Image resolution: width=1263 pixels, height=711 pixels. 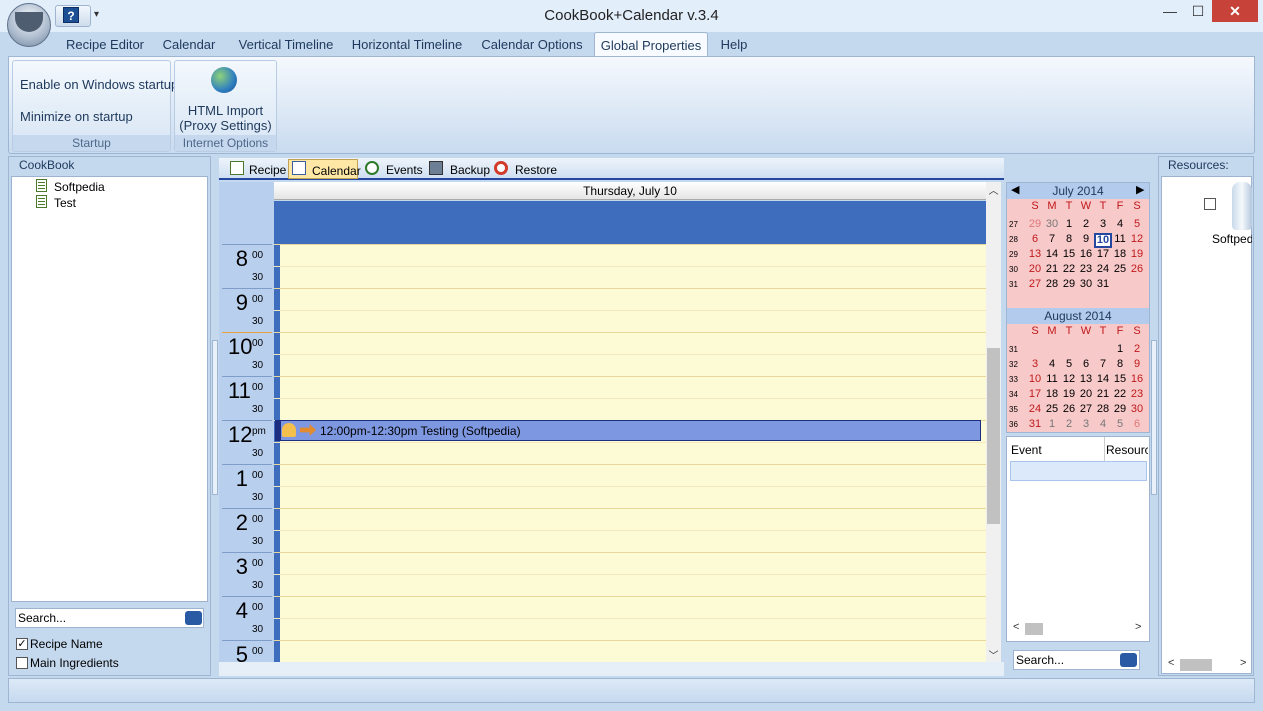 What do you see at coordinates (1198, 11) in the screenshot?
I see `maximize-button: ☐` at bounding box center [1198, 11].